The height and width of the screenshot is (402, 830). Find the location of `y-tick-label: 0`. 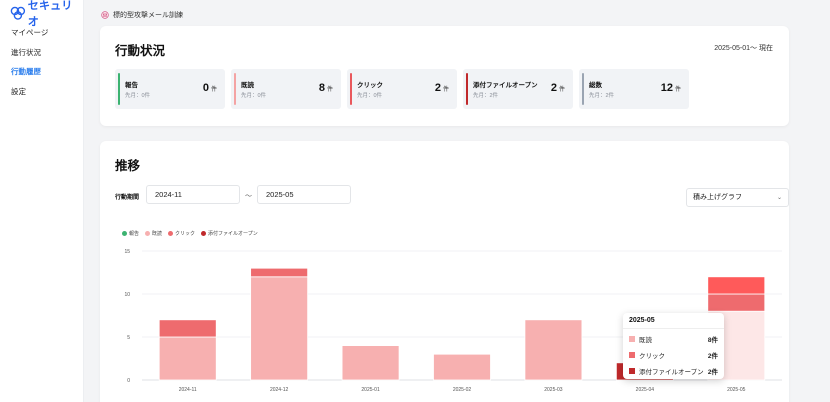

y-tick-label: 0 is located at coordinates (128, 381).